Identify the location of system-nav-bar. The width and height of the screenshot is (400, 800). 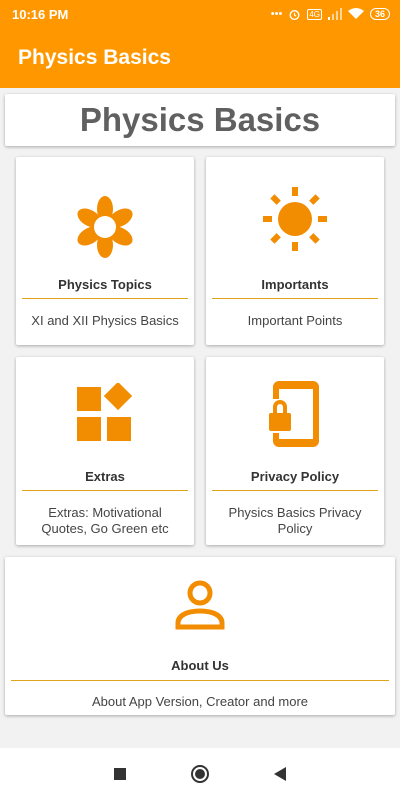
(200, 774).